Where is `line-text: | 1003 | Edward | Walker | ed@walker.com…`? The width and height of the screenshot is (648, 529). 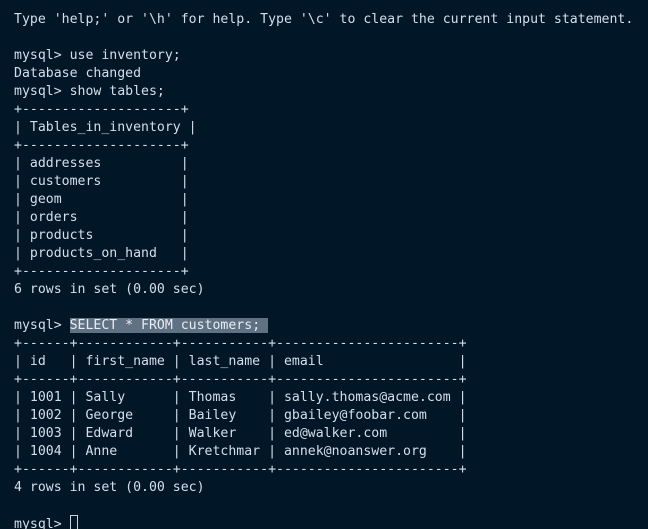
line-text: | 1003 | Edward | Walker | ed@walker.com… is located at coordinates (240, 433).